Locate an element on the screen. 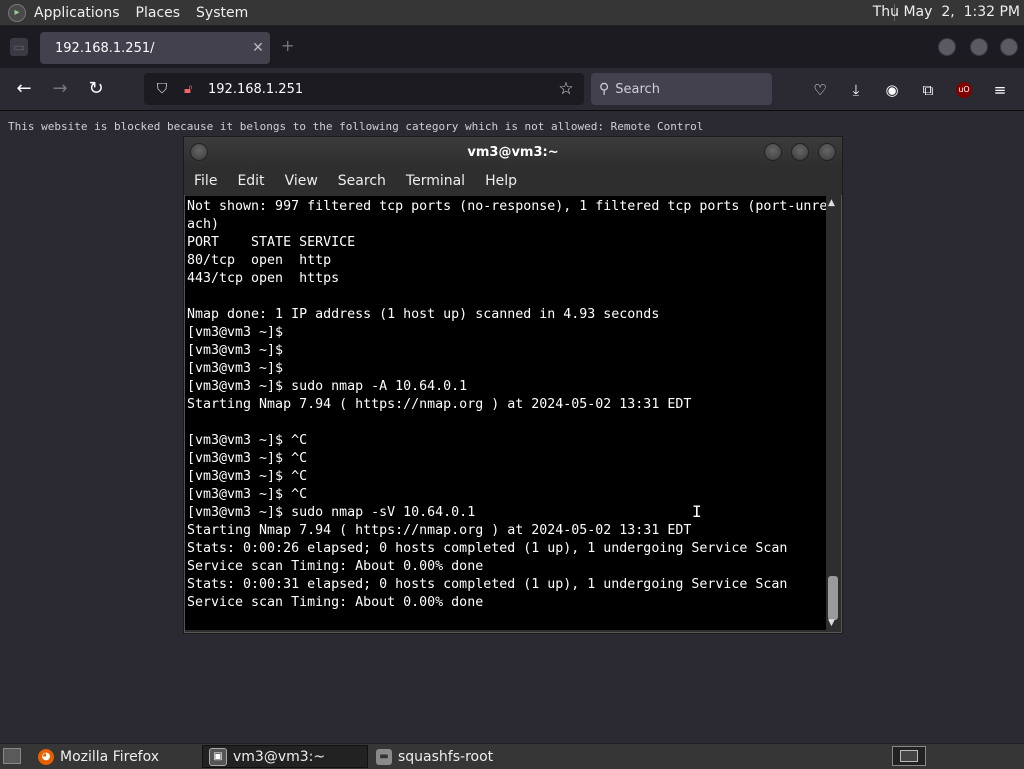  terminal-title: vm3@vm3:~ is located at coordinates (513, 152).